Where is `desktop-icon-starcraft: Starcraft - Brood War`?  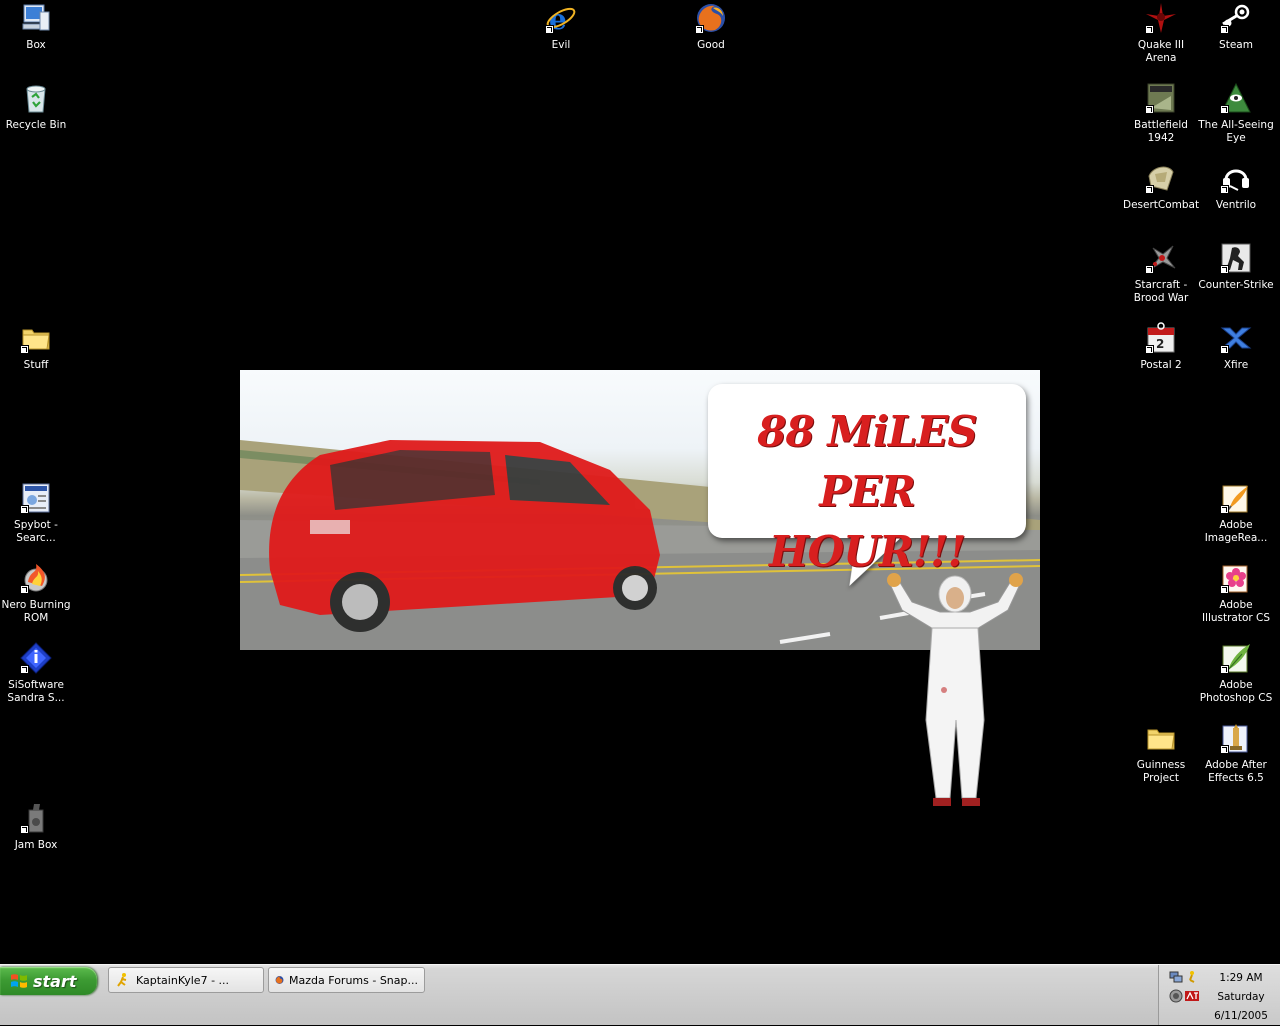 desktop-icon-starcraft: Starcraft - Brood War is located at coordinates (1161, 273).